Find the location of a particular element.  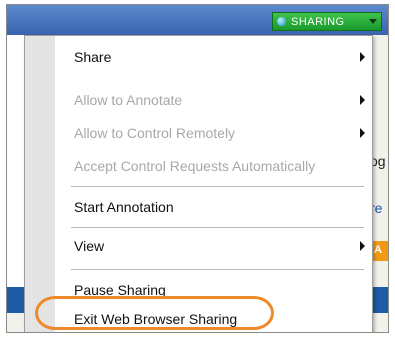

menu-item-label: Accept Control Requests Automatically is located at coordinates (195, 166).